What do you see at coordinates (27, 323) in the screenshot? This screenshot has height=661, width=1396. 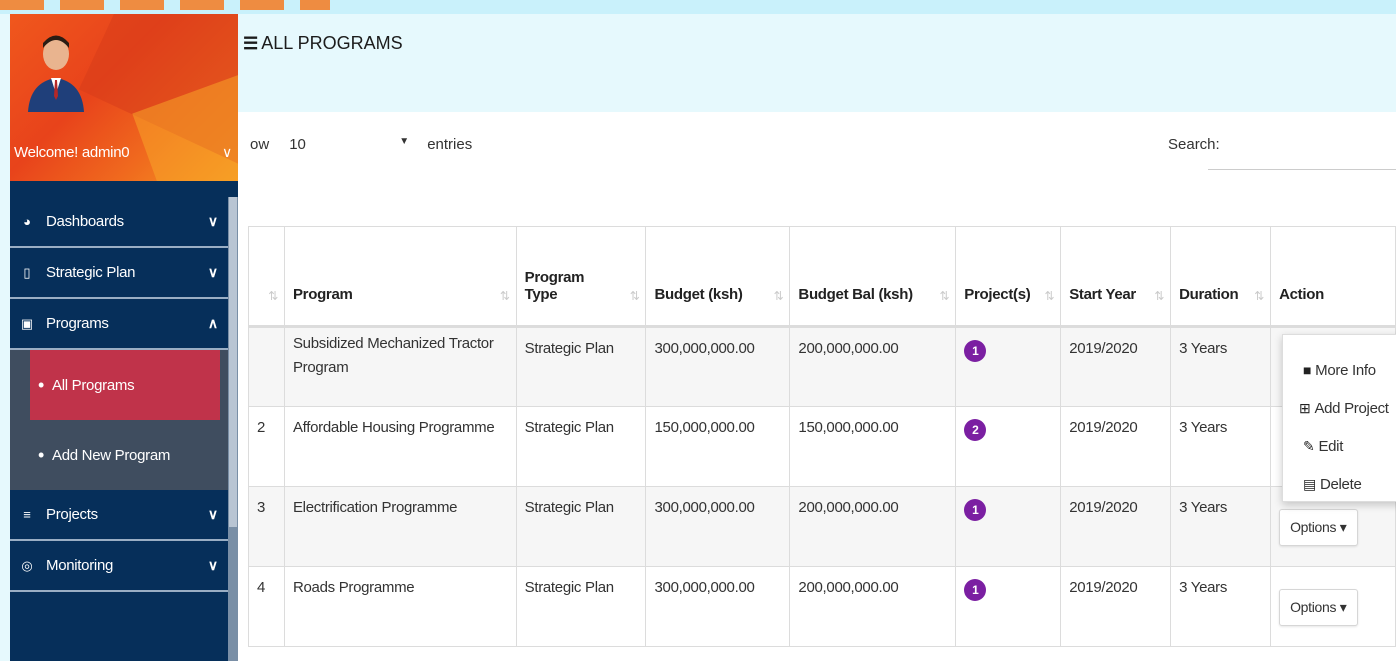 I see `programs-icon: ▣` at bounding box center [27, 323].